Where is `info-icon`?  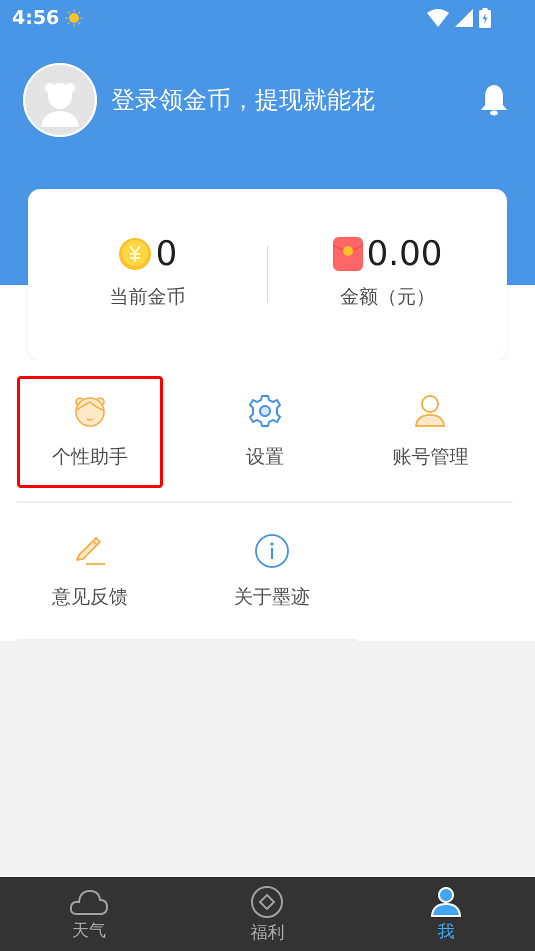
info-icon is located at coordinates (272, 551).